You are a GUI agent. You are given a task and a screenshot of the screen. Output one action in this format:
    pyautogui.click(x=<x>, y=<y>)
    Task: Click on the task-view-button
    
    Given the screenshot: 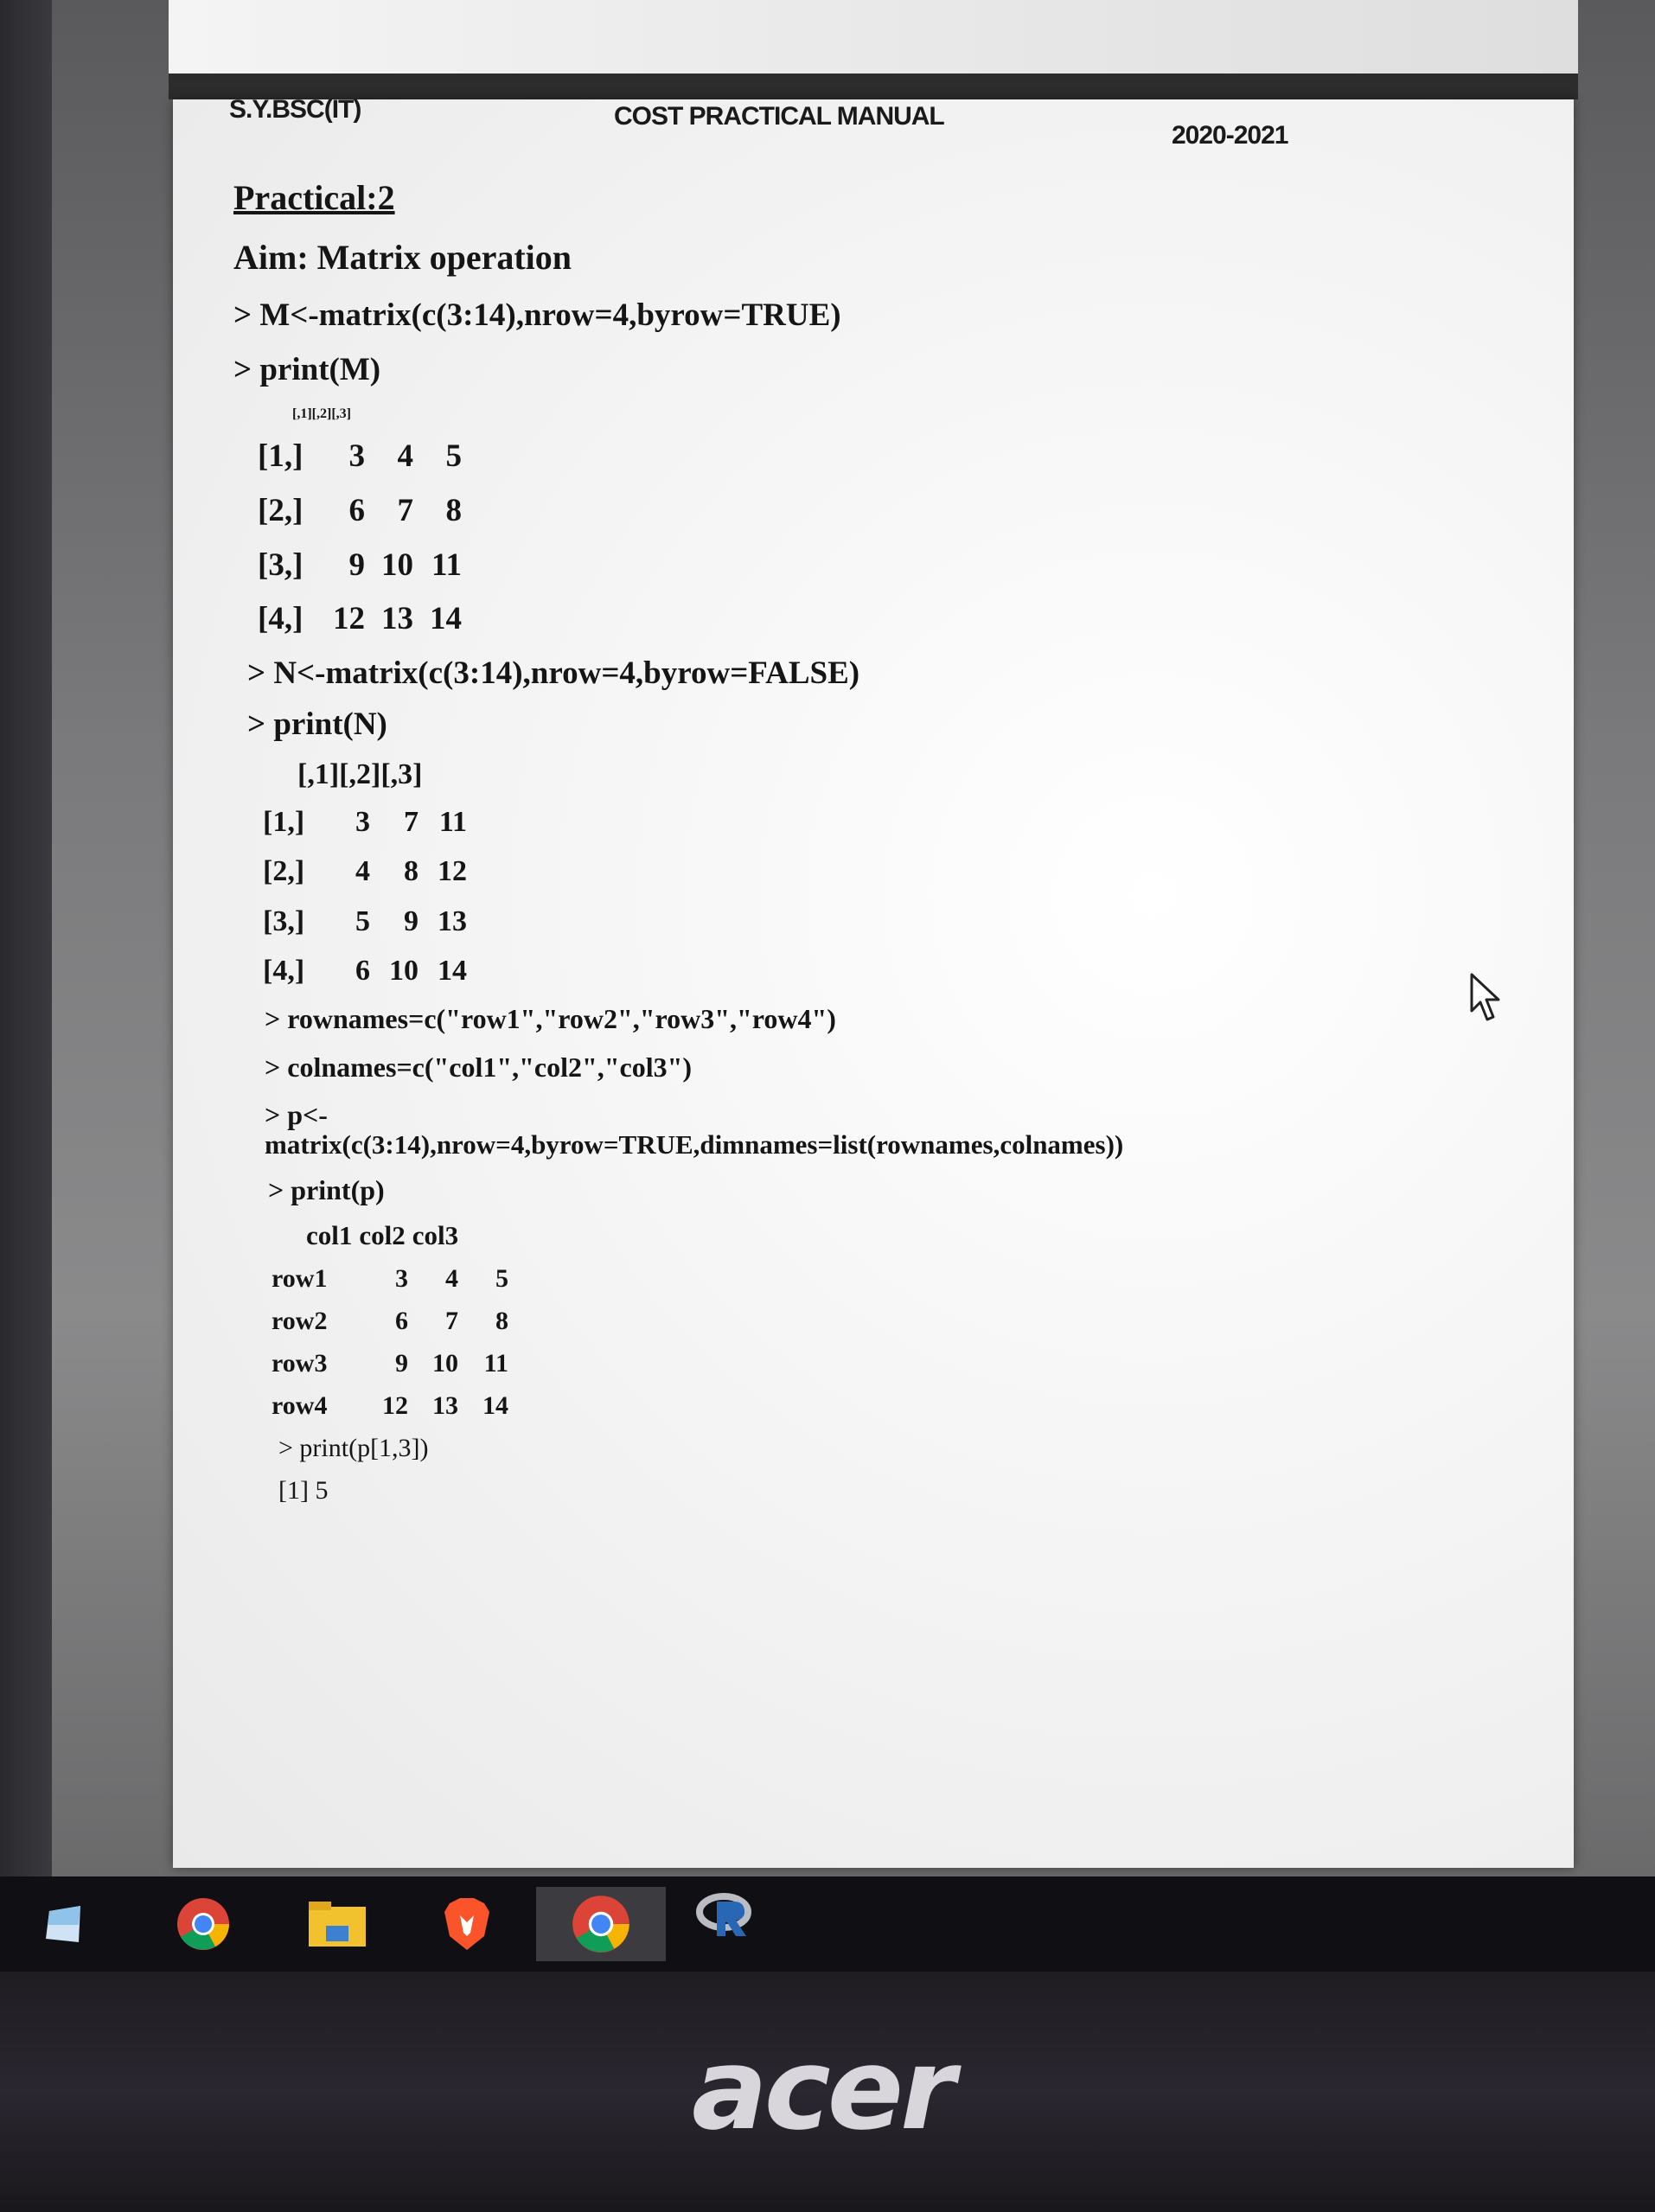 What is the action you would take?
    pyautogui.click(x=64, y=1924)
    